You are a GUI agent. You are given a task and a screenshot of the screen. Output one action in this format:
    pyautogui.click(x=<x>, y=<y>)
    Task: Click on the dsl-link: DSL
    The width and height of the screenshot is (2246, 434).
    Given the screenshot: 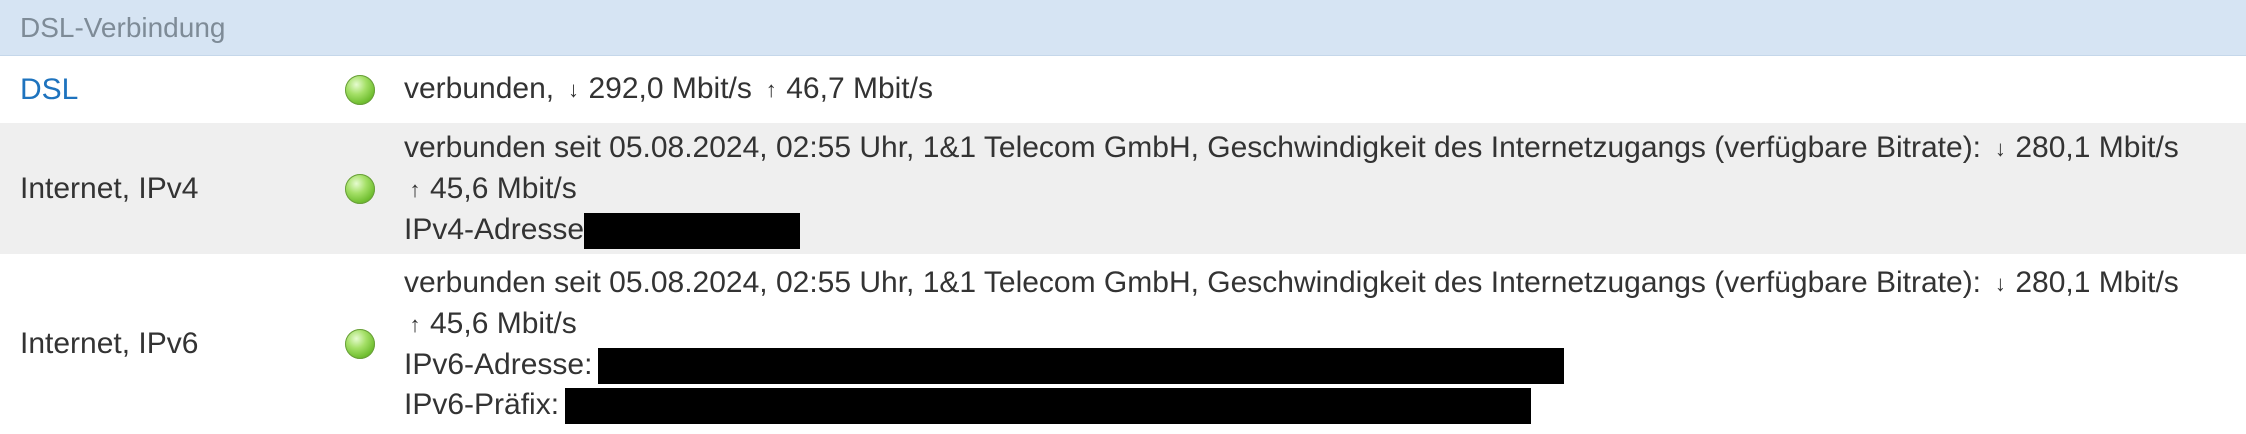 What is the action you would take?
    pyautogui.click(x=158, y=90)
    